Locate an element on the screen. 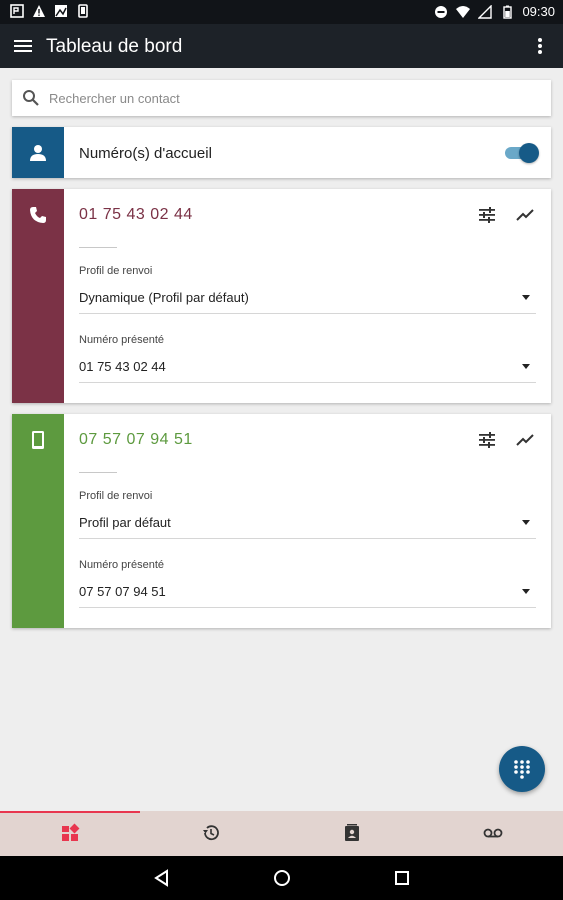 This screenshot has height=900, width=563. line-number: 01 75 43 02 44 is located at coordinates (136, 214).